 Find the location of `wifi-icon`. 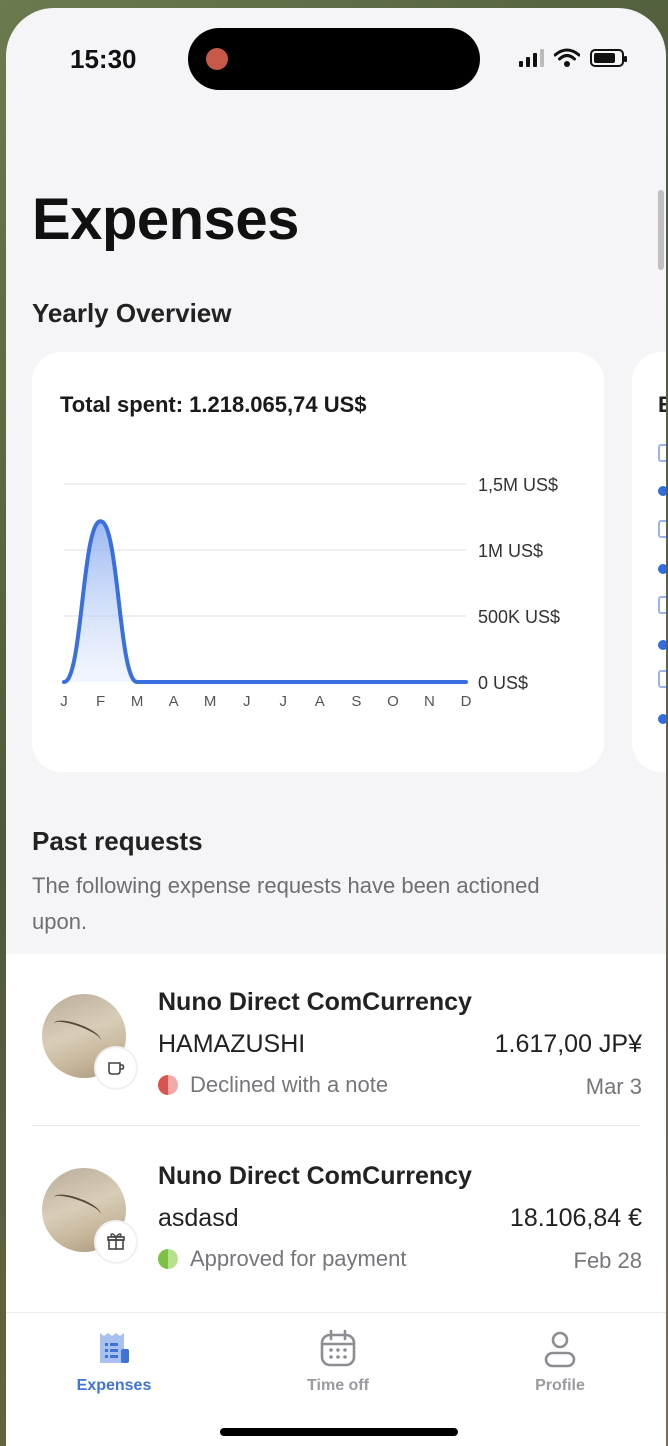

wifi-icon is located at coordinates (567, 57).